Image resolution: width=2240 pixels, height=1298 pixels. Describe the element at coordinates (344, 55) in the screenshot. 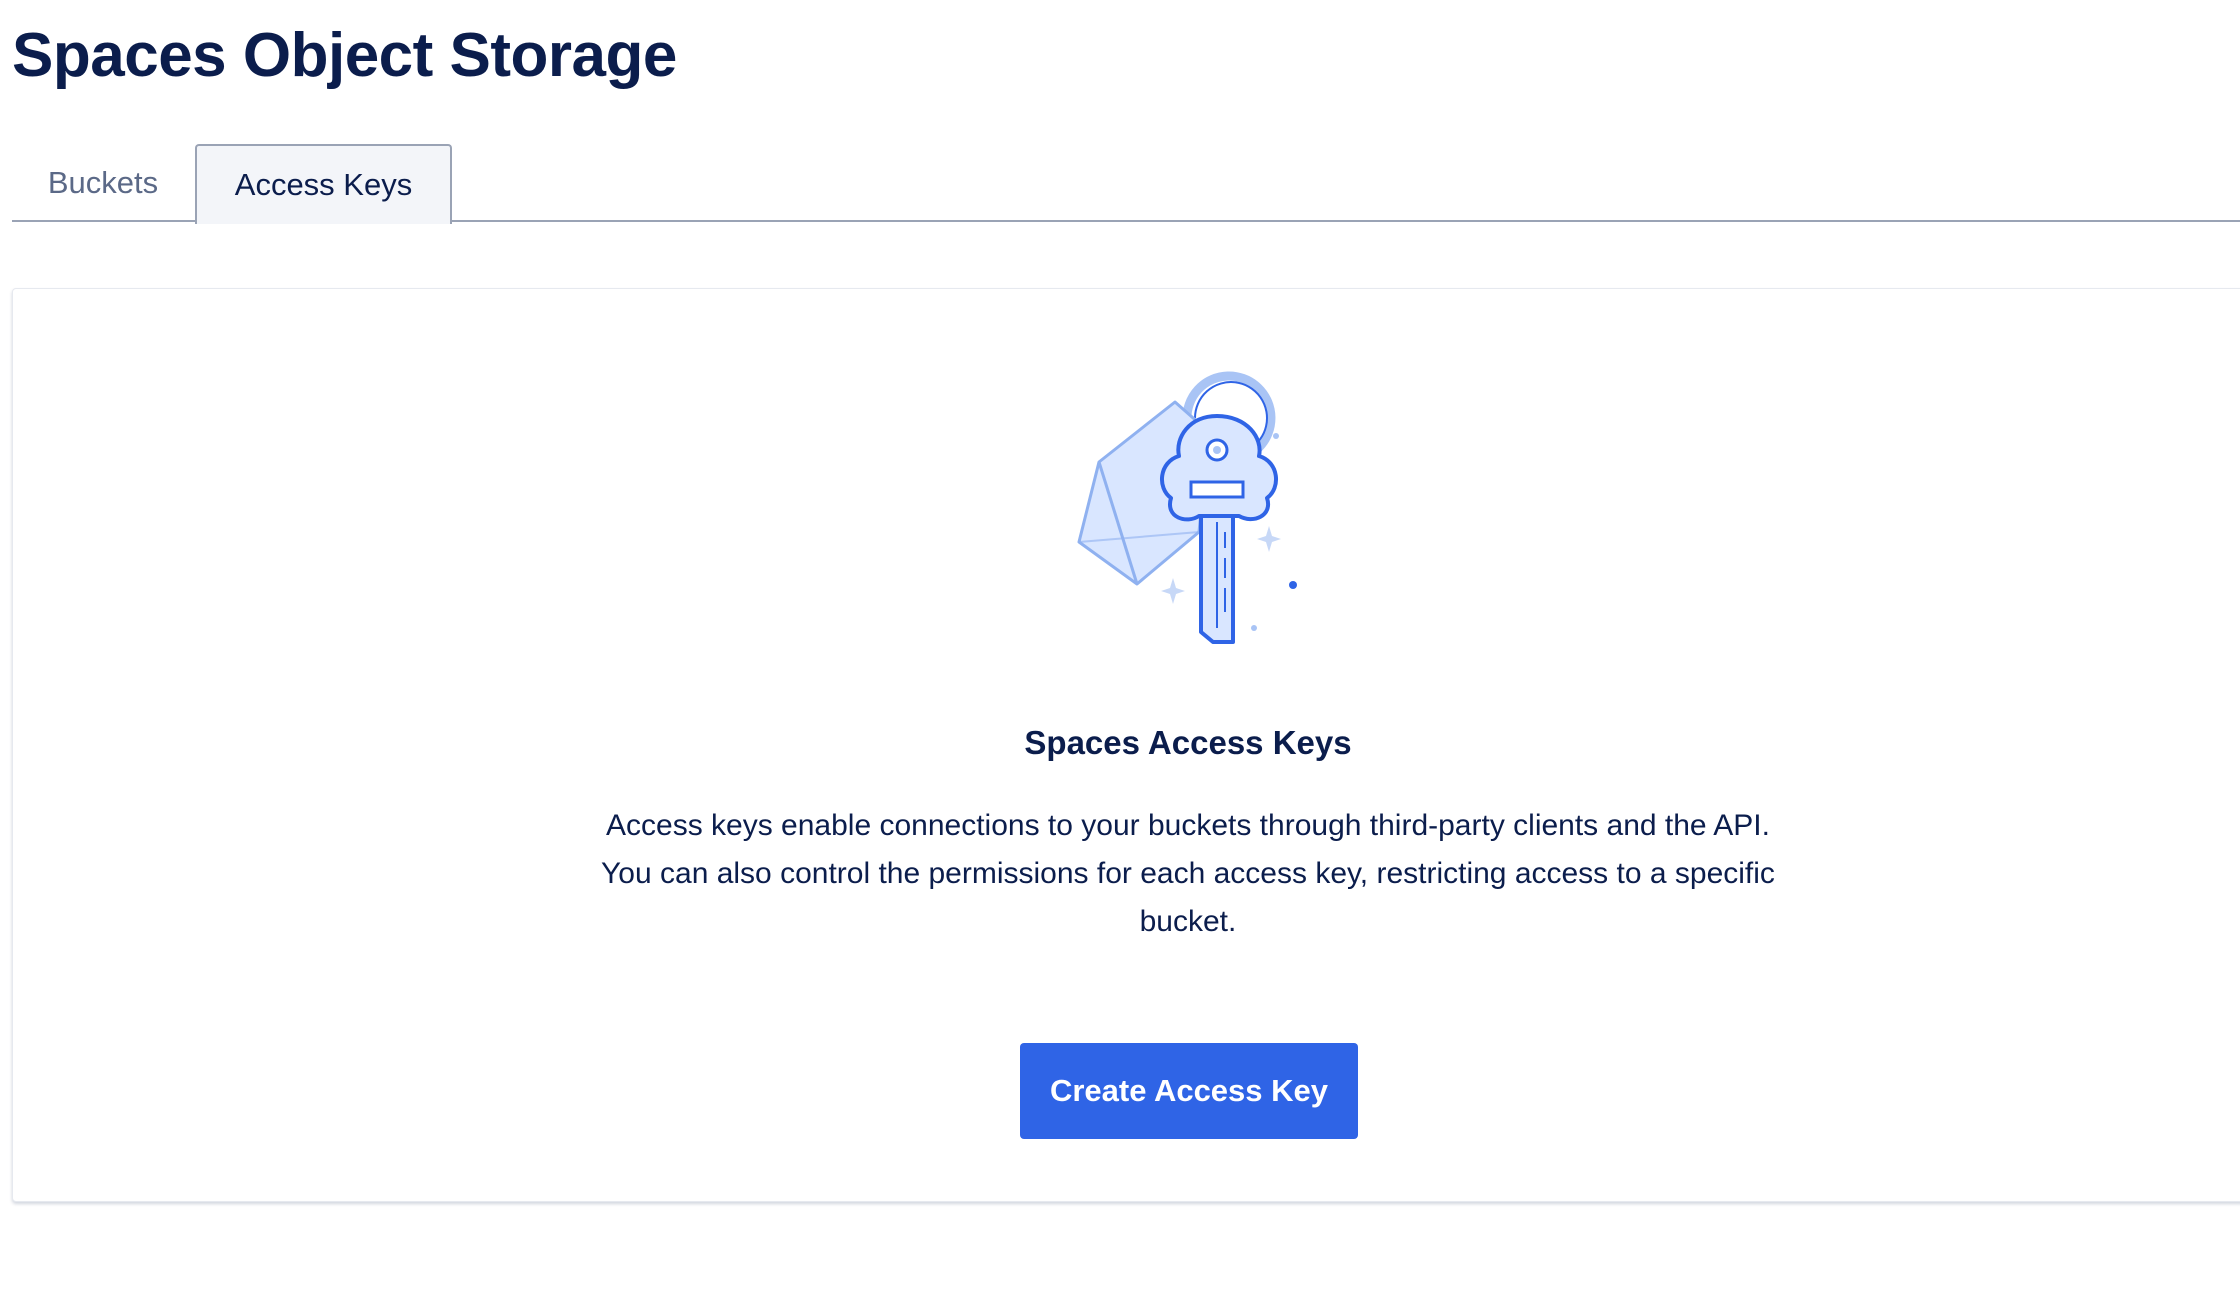

I see `page-title: Spaces Object Storage` at that location.